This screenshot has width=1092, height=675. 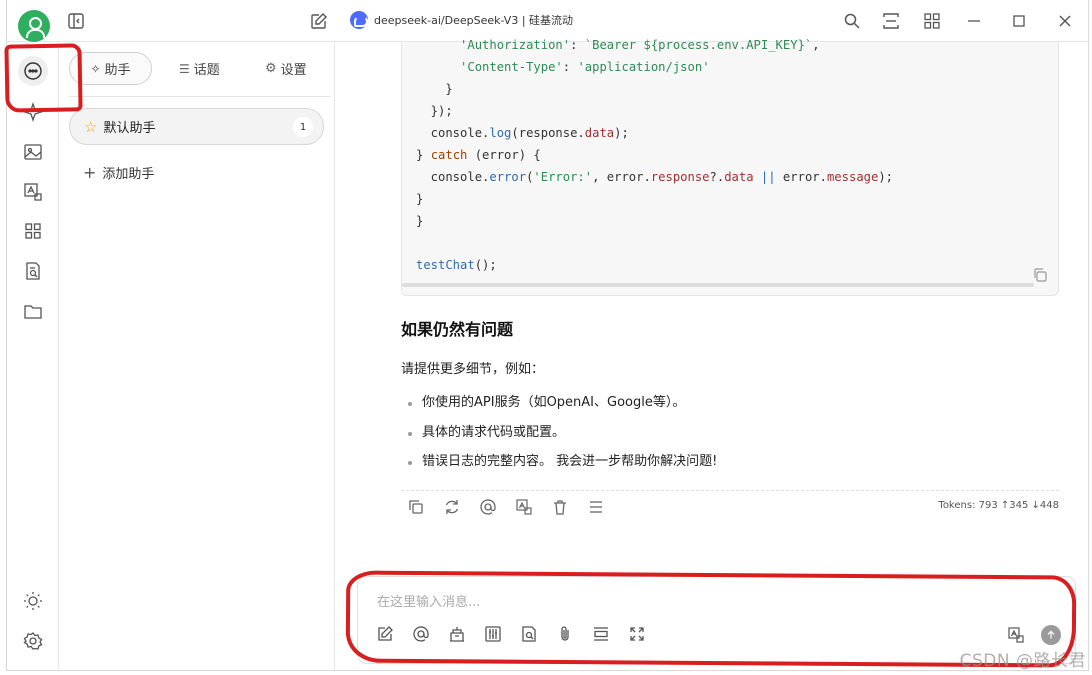 What do you see at coordinates (522, 133) in the screenshot?
I see `code-line: console.log(response.data);` at bounding box center [522, 133].